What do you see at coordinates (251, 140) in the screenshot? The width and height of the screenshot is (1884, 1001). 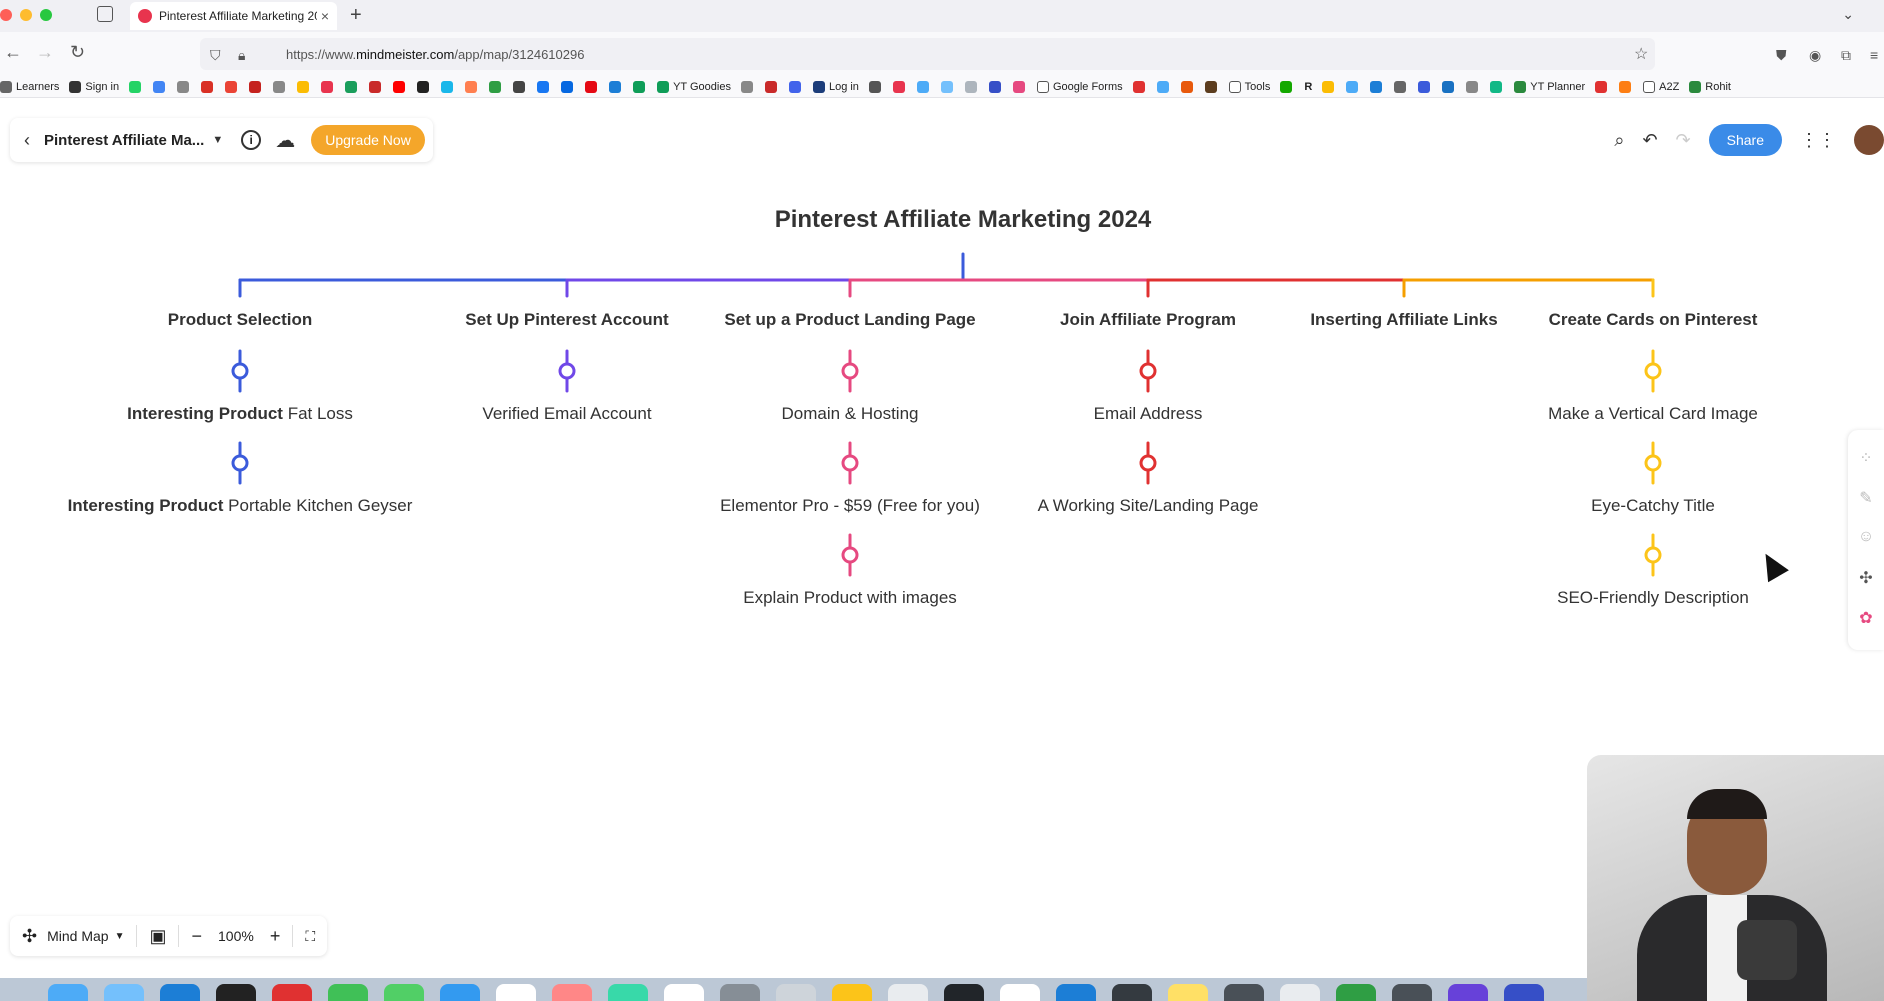 I see `info-icon: i` at bounding box center [251, 140].